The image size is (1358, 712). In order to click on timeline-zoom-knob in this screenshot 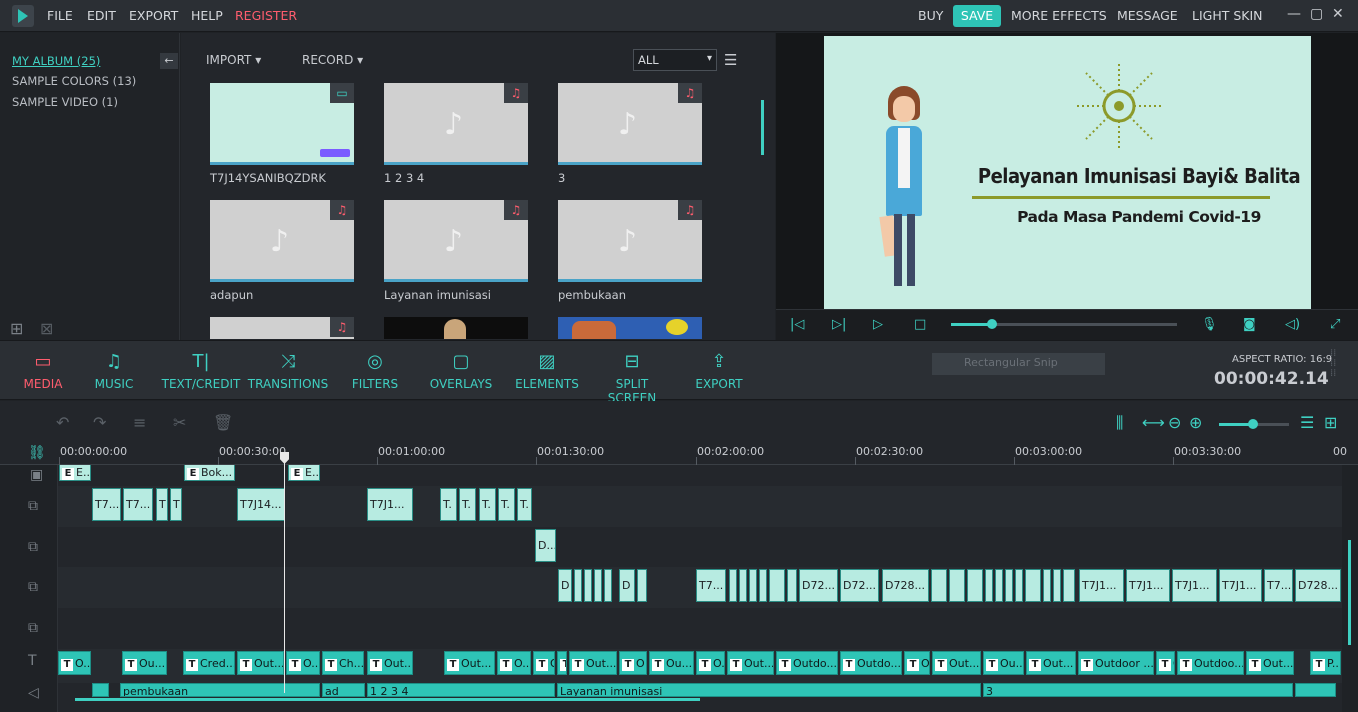, I will do `click(1253, 424)`.